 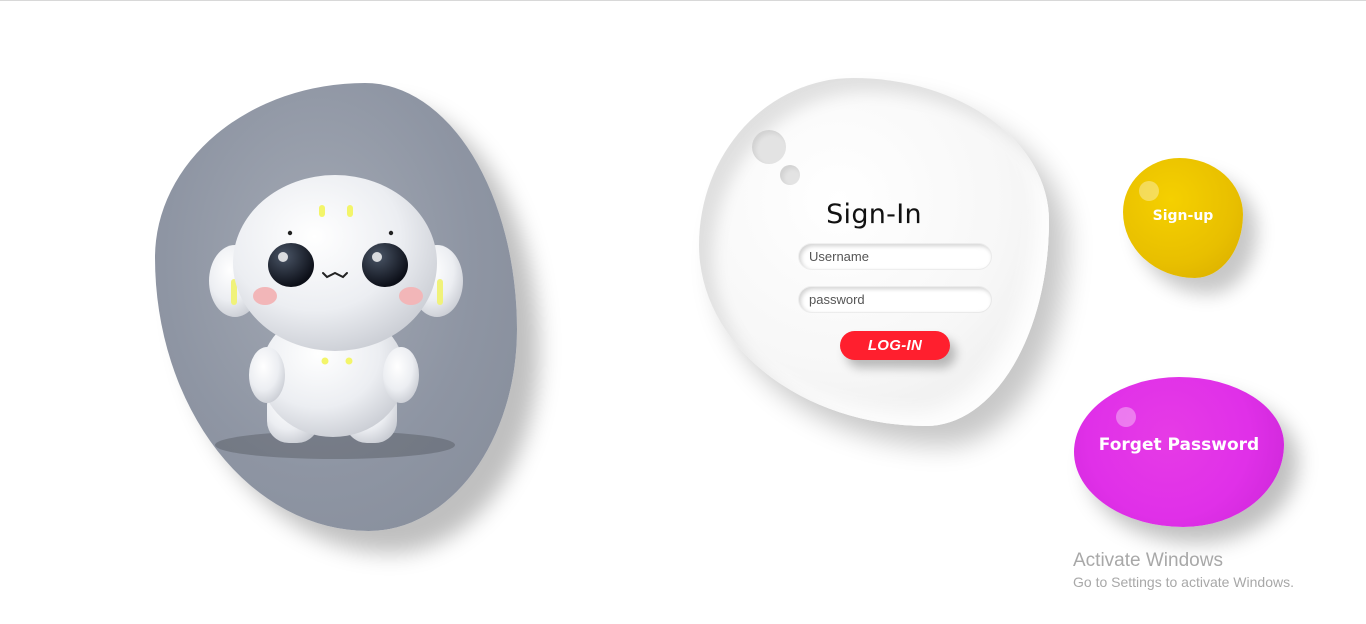 What do you see at coordinates (1148, 560) in the screenshot?
I see `watermark-title: Activate Windows` at bounding box center [1148, 560].